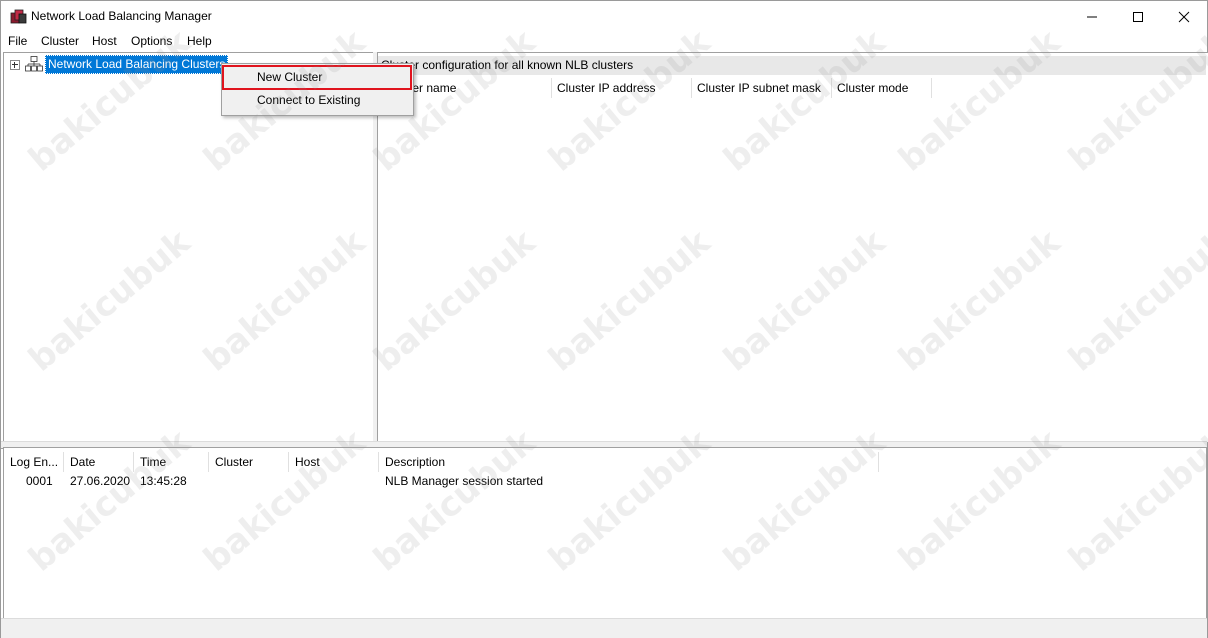  I want to click on menu-cluster: Cluster, so click(60, 41).